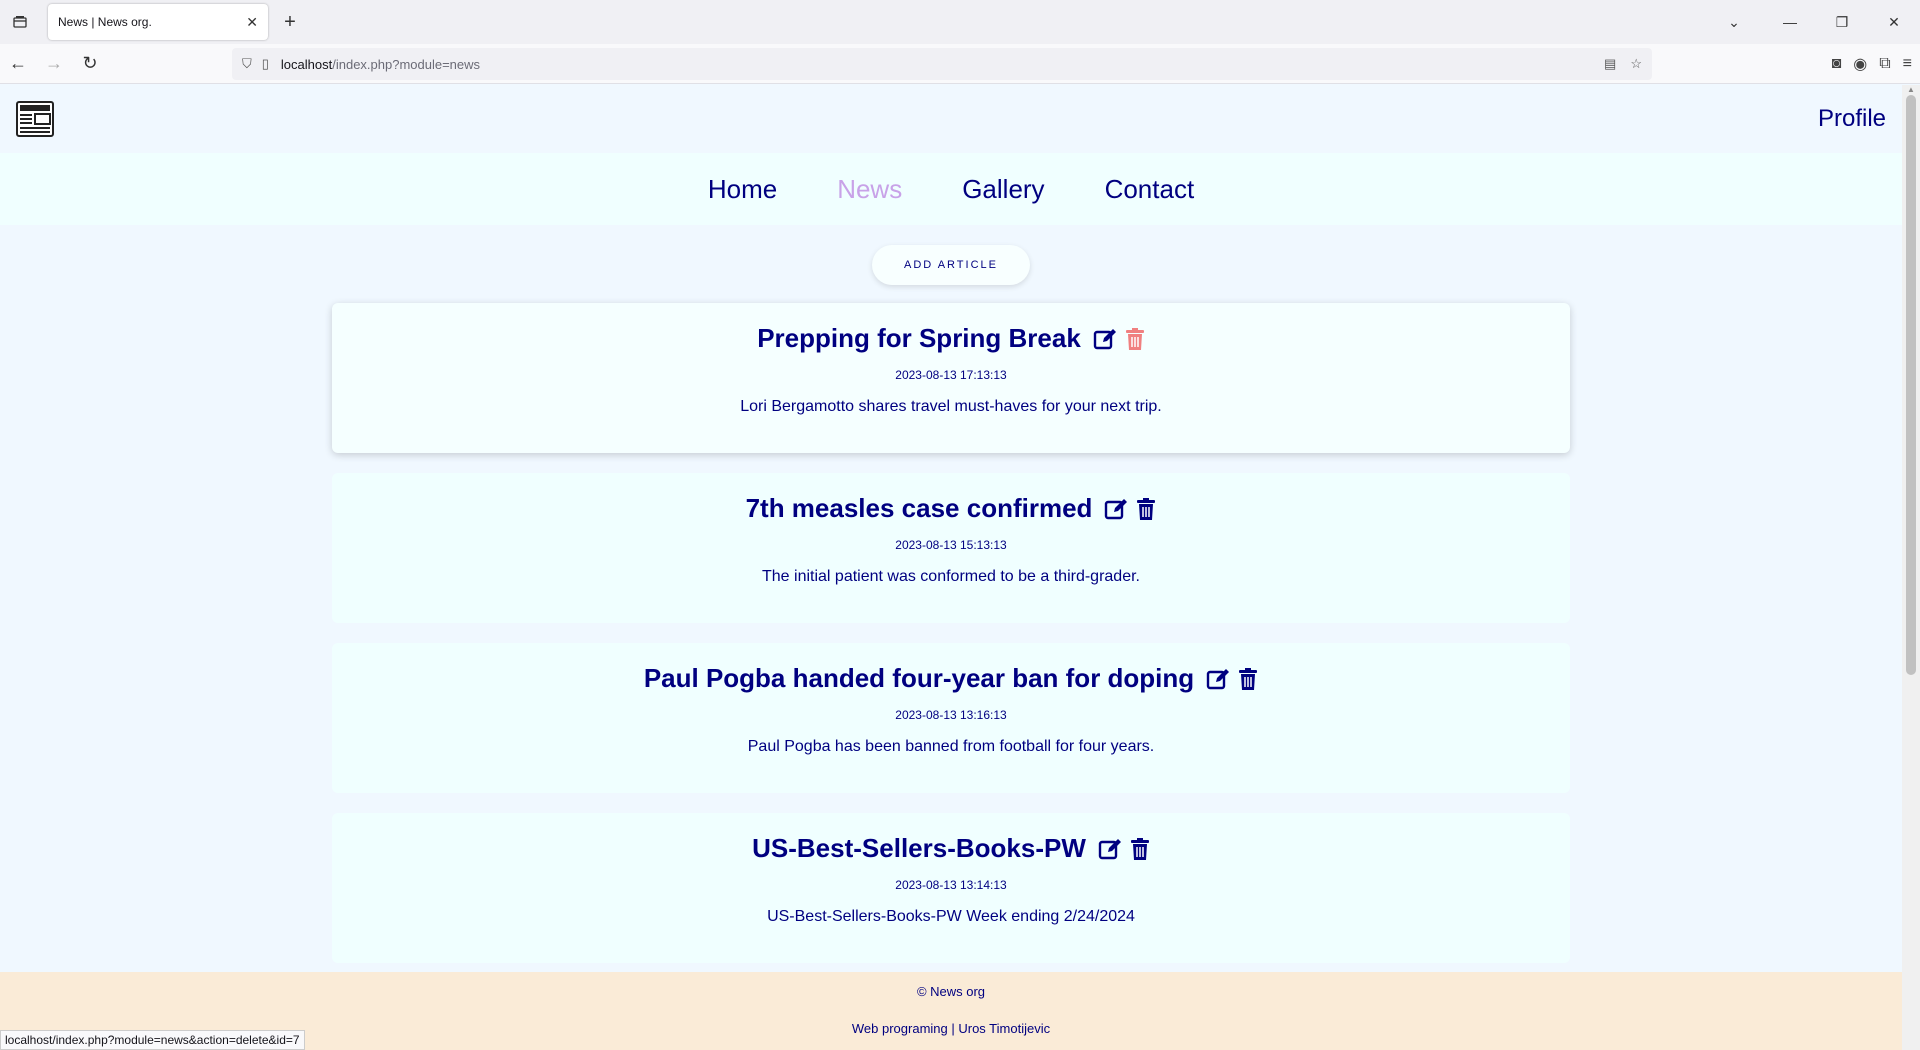 Image resolution: width=1920 pixels, height=1050 pixels. I want to click on add-article-button: ADD ARTICLE, so click(951, 265).